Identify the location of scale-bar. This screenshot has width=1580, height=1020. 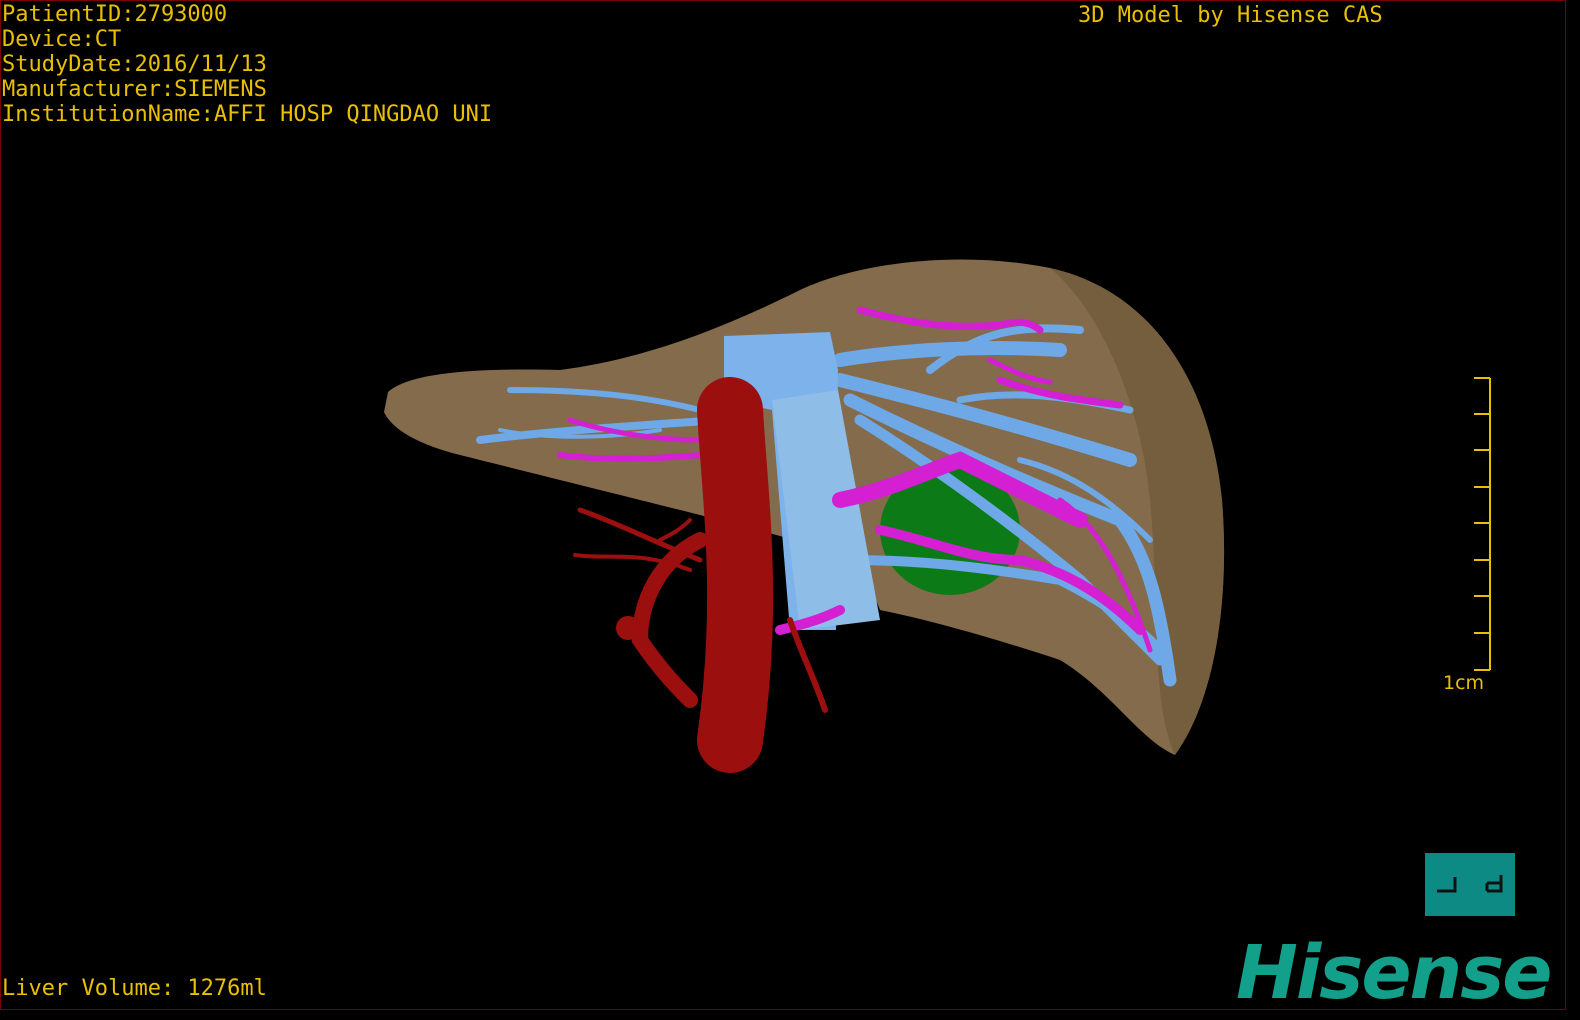
(1482, 524).